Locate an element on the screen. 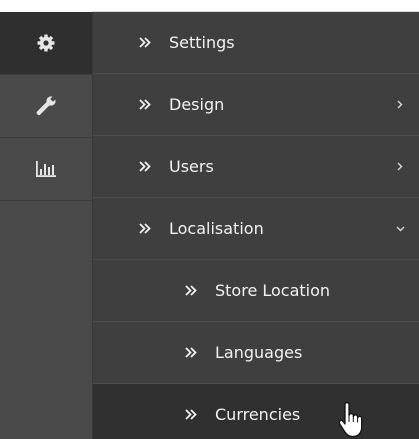 This screenshot has width=419, height=439. wrench-icon is located at coordinates (46, 106).